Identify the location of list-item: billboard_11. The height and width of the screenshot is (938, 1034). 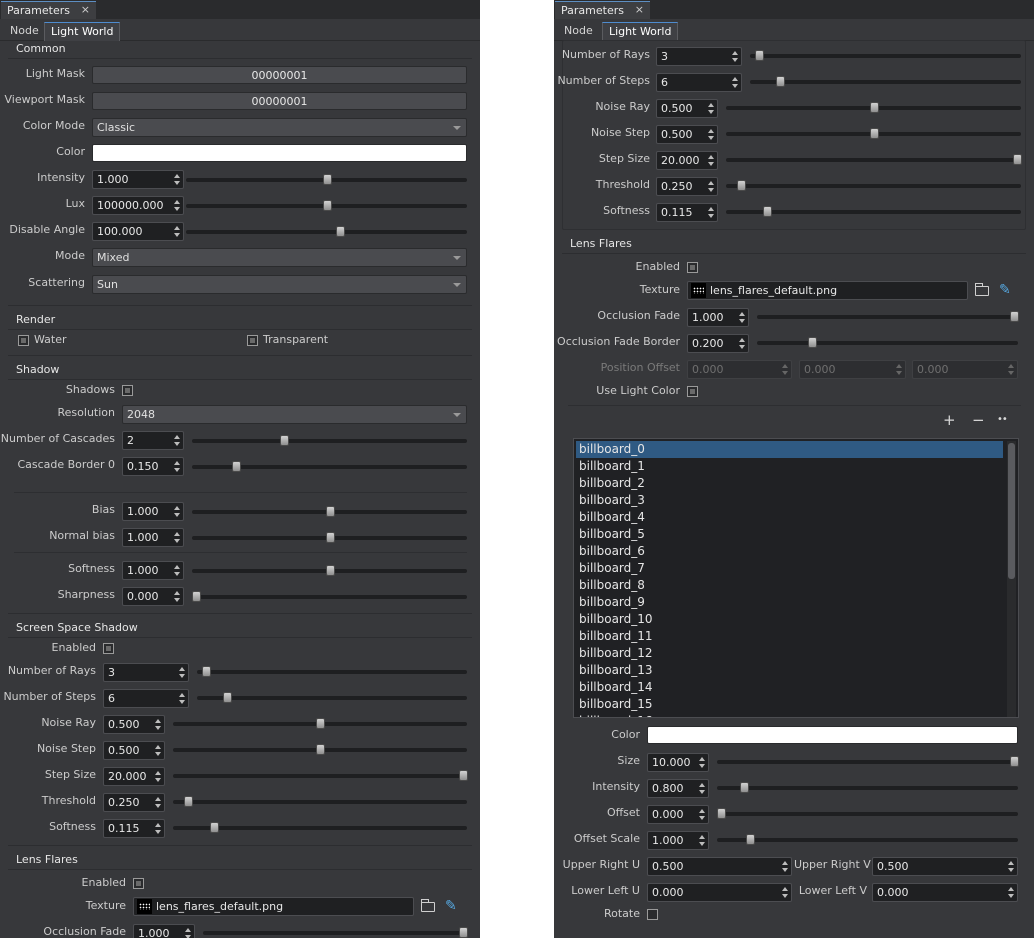
(787, 636).